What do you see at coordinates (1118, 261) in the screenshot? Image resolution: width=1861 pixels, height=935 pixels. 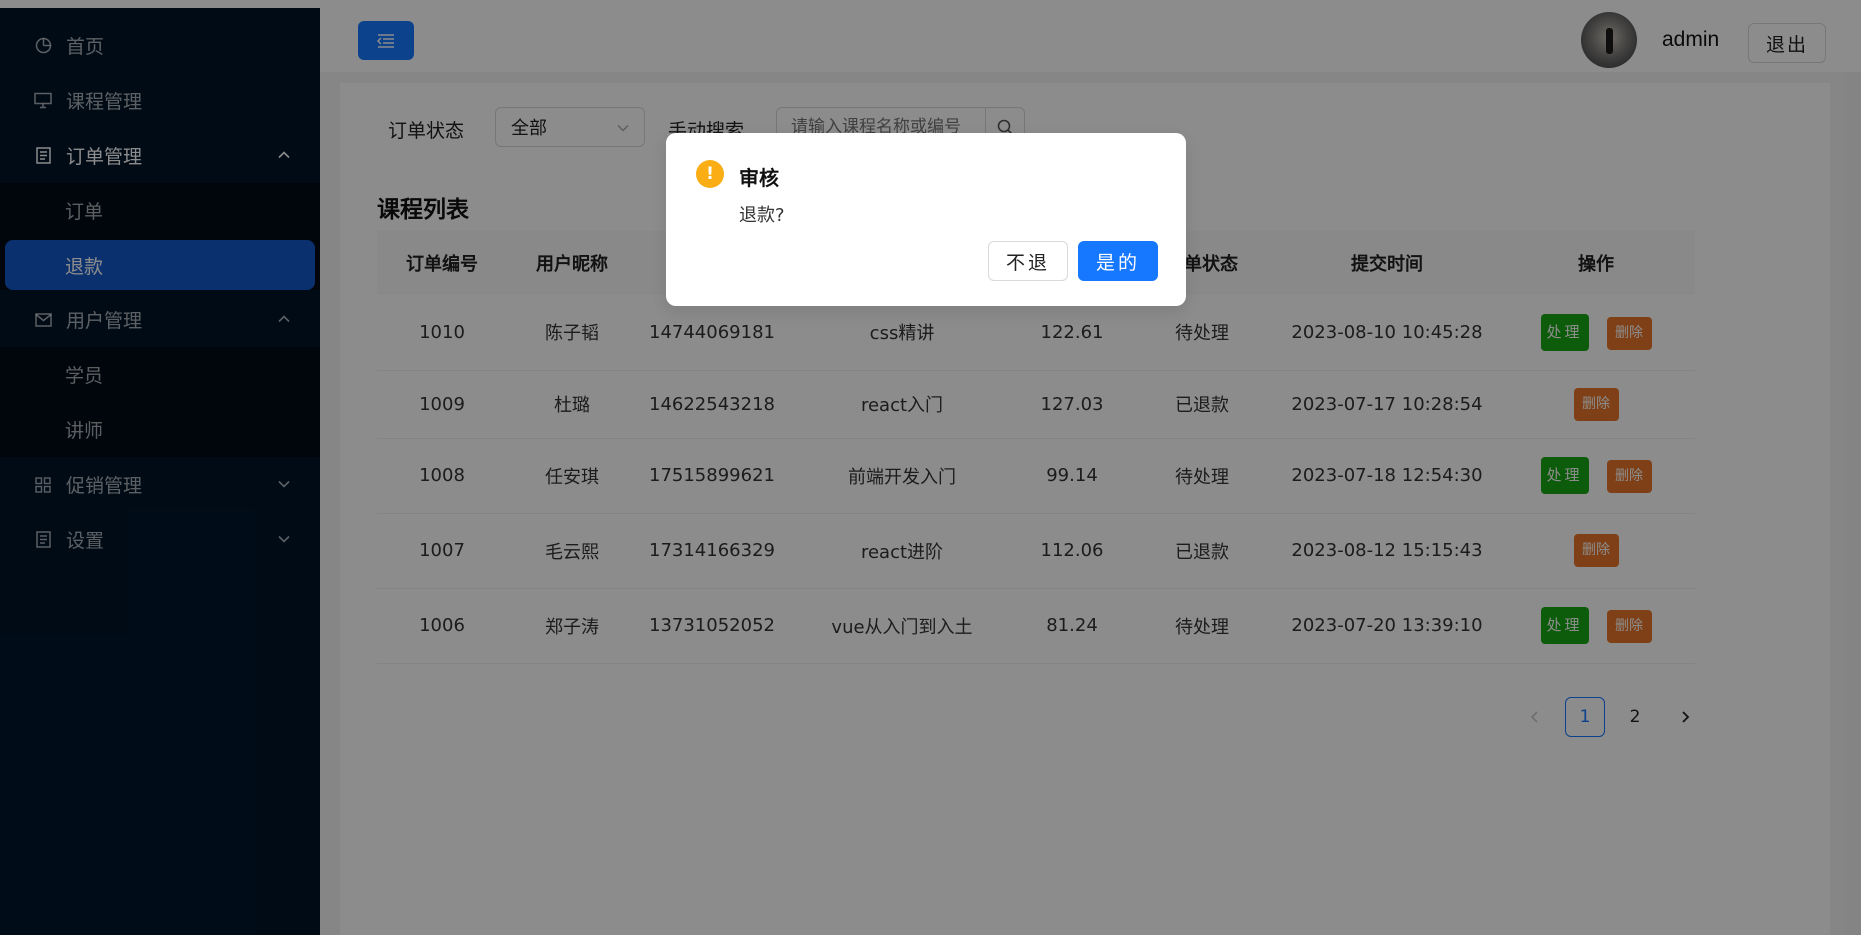 I see `confirm-button: 是的` at bounding box center [1118, 261].